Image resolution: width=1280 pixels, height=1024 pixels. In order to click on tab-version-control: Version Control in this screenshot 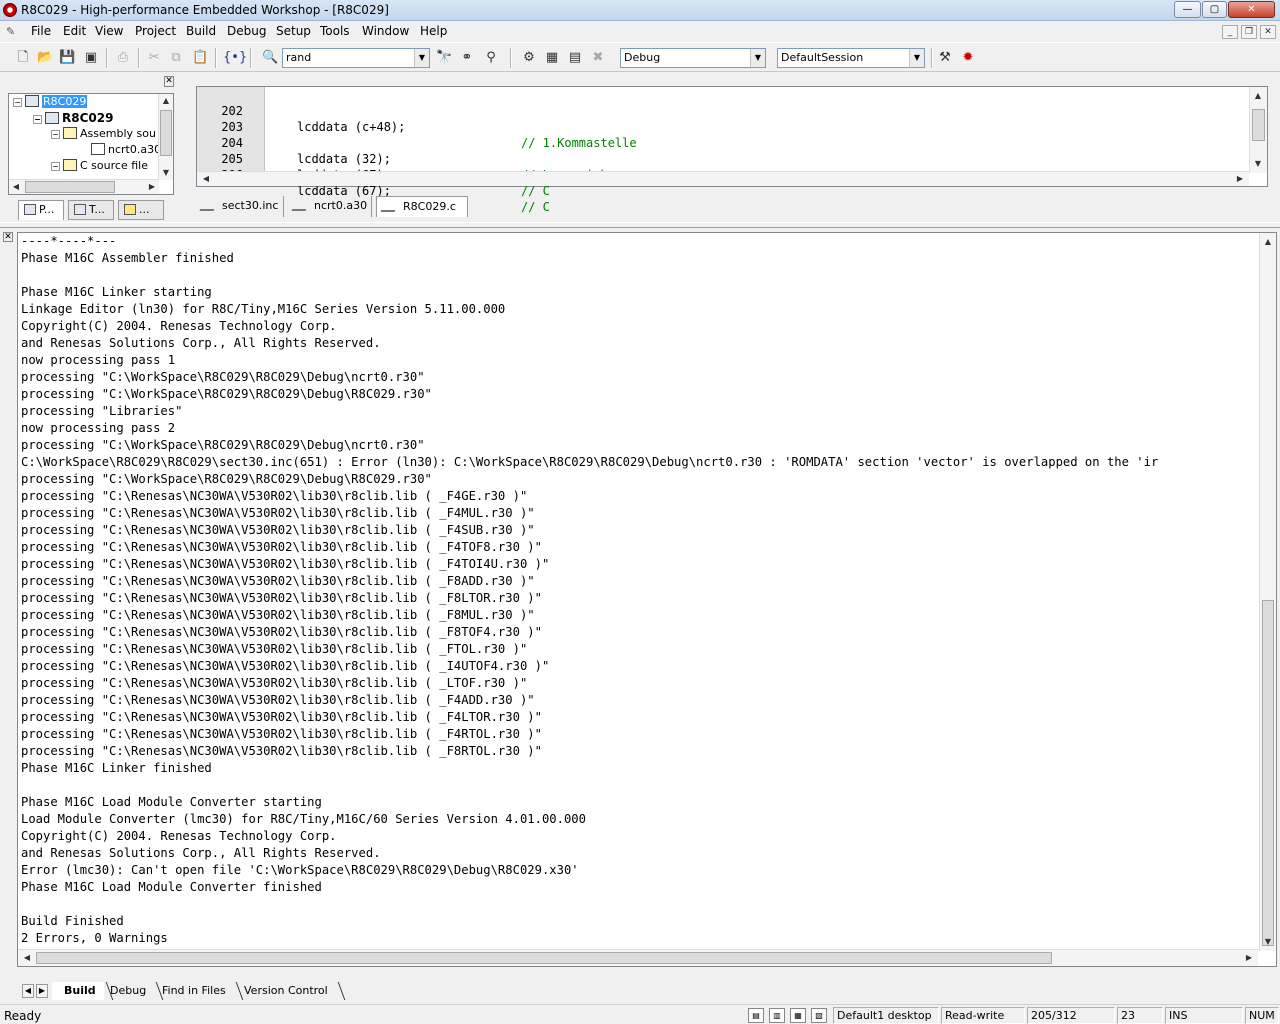, I will do `click(284, 991)`.